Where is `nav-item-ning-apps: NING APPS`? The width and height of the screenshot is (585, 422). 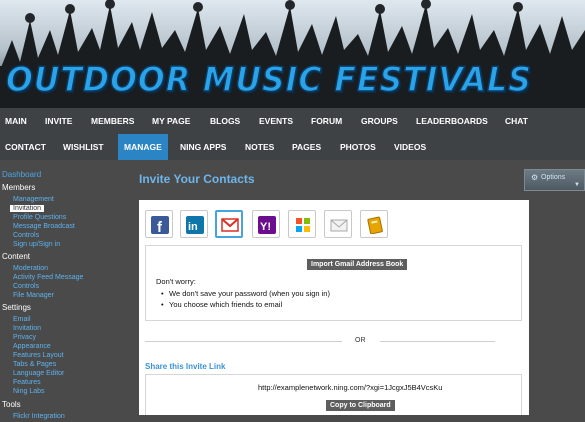
nav-item-ning-apps: NING APPS is located at coordinates (203, 147).